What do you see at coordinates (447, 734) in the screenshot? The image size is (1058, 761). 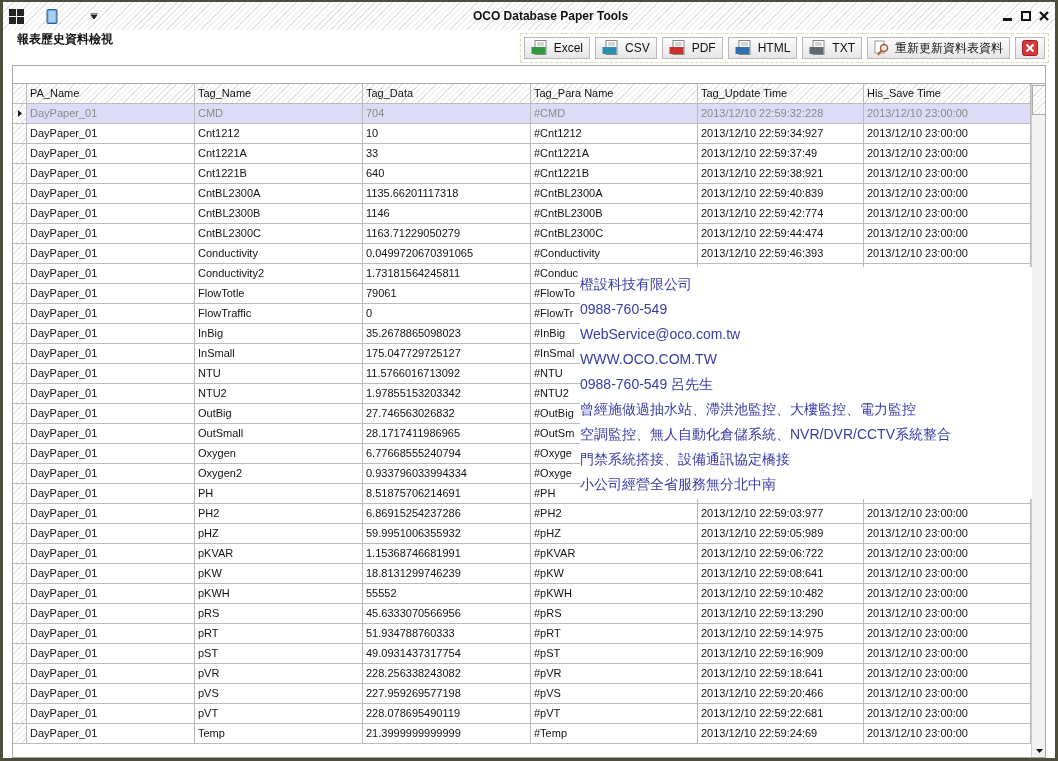 I see `table-cell: 21.3999999999999` at bounding box center [447, 734].